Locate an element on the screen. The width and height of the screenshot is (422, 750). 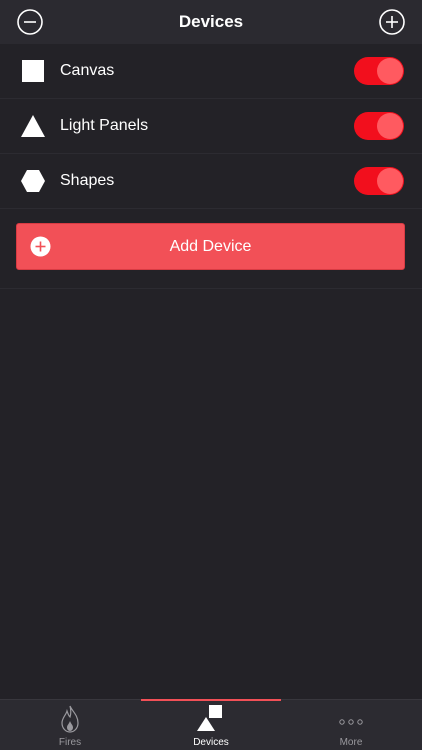
nav-bar: Devices is located at coordinates (211, 22).